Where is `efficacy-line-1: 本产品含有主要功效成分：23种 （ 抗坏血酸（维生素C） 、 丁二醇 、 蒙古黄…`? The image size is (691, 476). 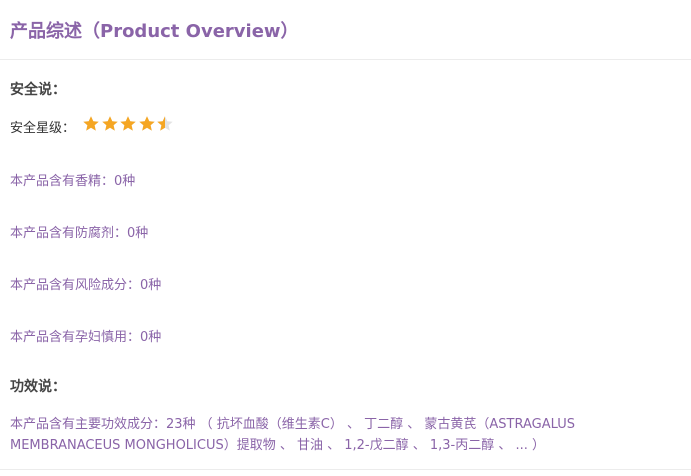
efficacy-line-1: 本产品含有主要功效成分：23种 （ 抗坏血酸（维生素C） 、 丁二醇 、 蒙古黄… is located at coordinates (292, 424).